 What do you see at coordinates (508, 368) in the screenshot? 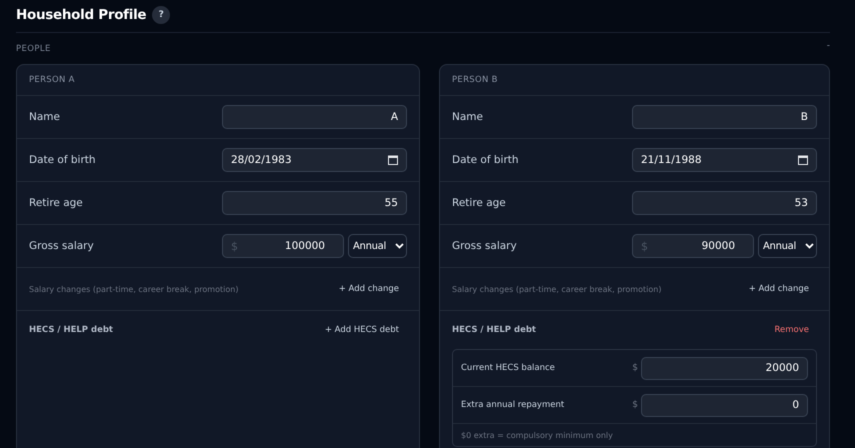
I see `field-label: Current HECS balance` at bounding box center [508, 368].